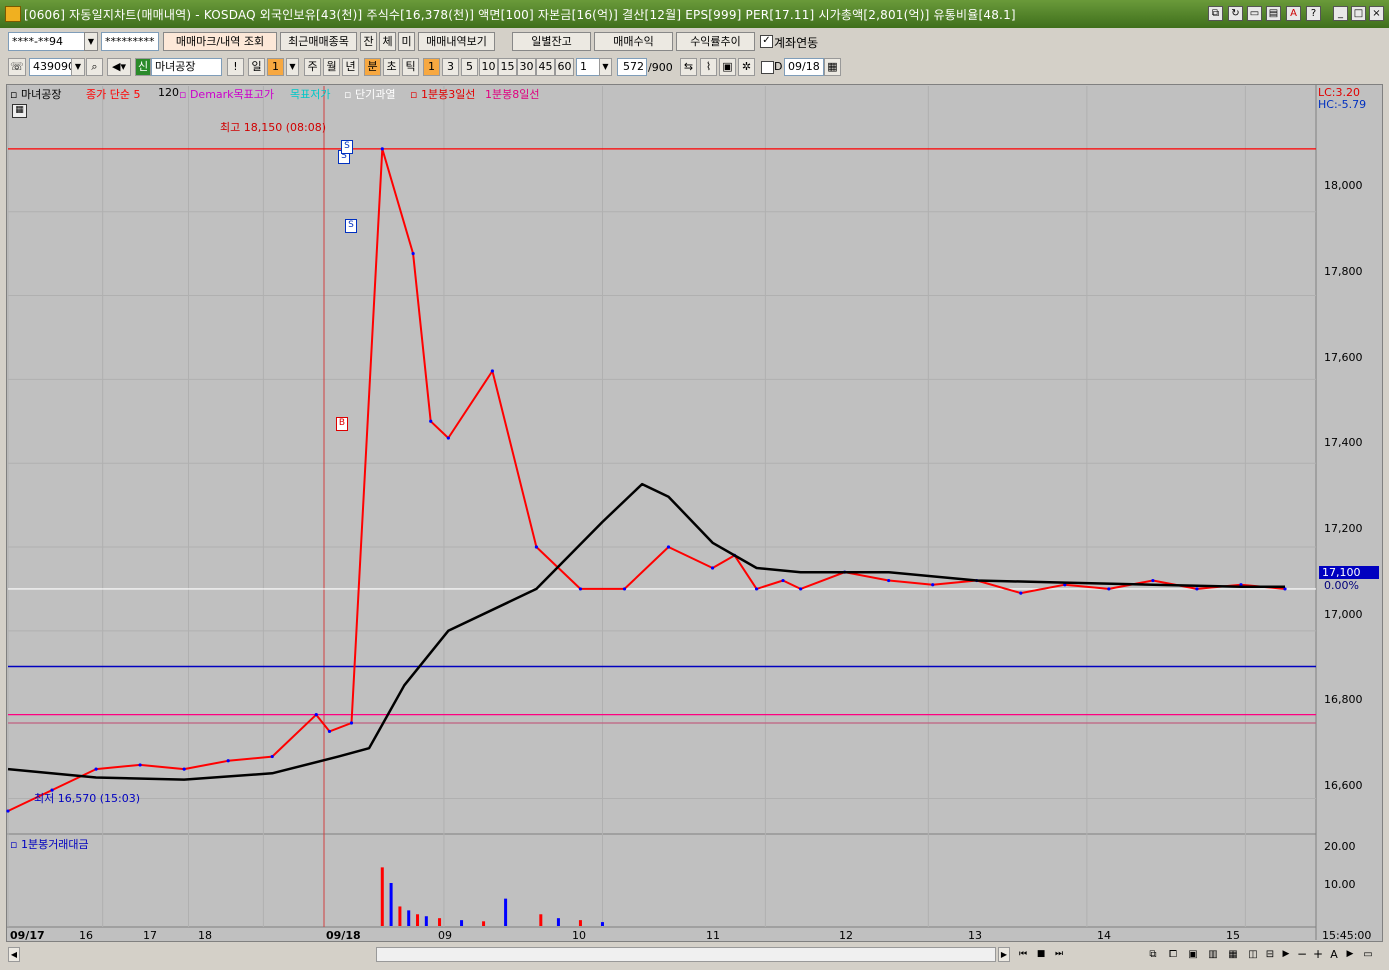  What do you see at coordinates (1340, 846) in the screenshot?
I see `vol-tick-20: 20.00` at bounding box center [1340, 846].